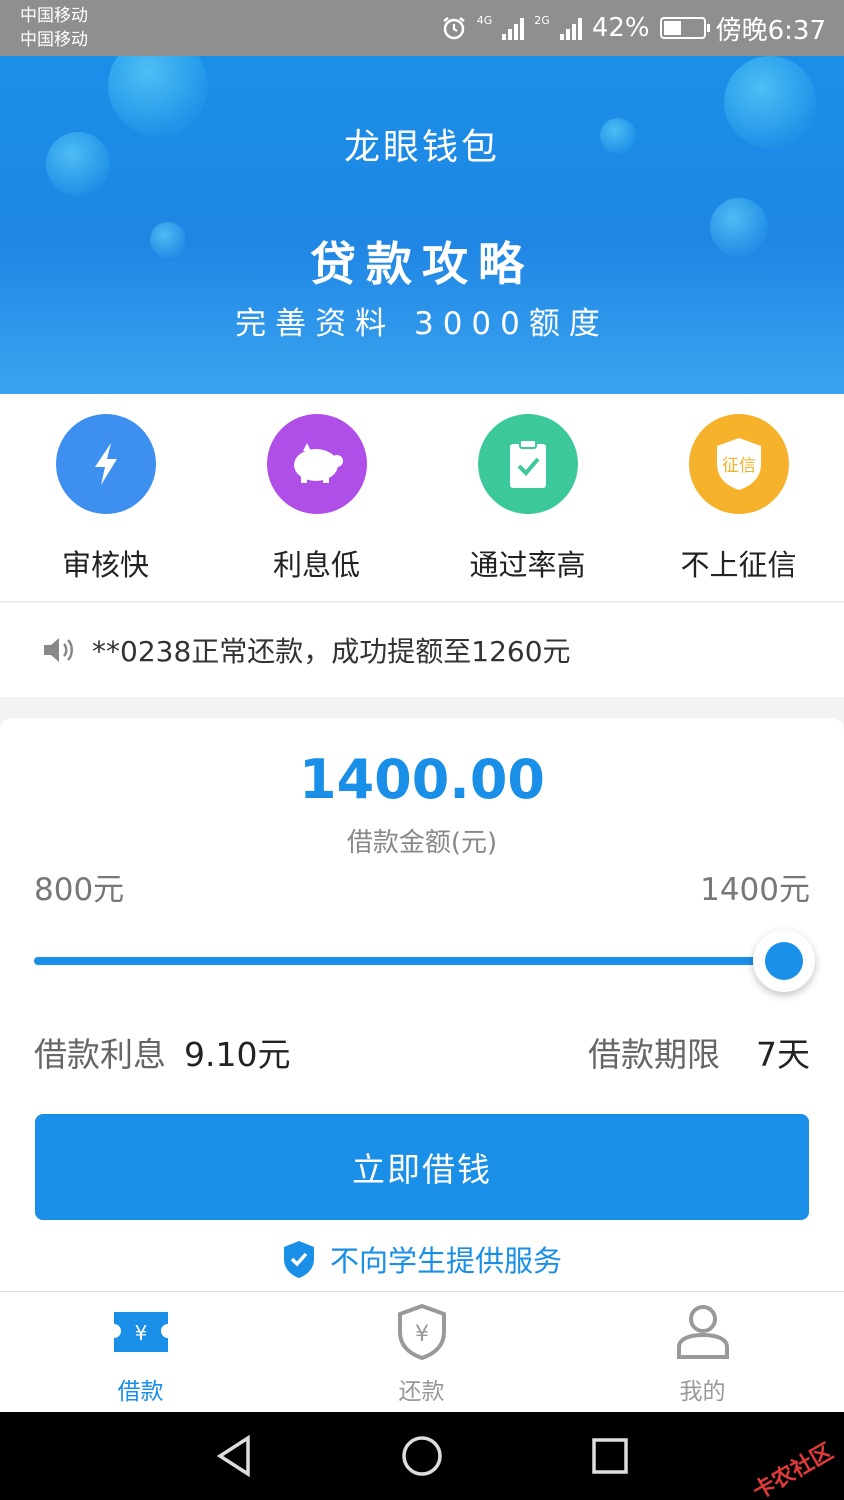 The image size is (844, 1500). I want to click on amount-slider-thumb, so click(784, 961).